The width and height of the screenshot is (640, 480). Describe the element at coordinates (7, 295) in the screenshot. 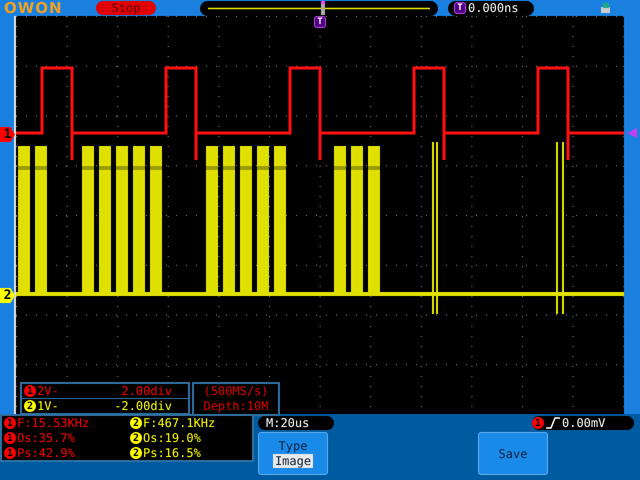

I see `channel-marker: 2` at that location.